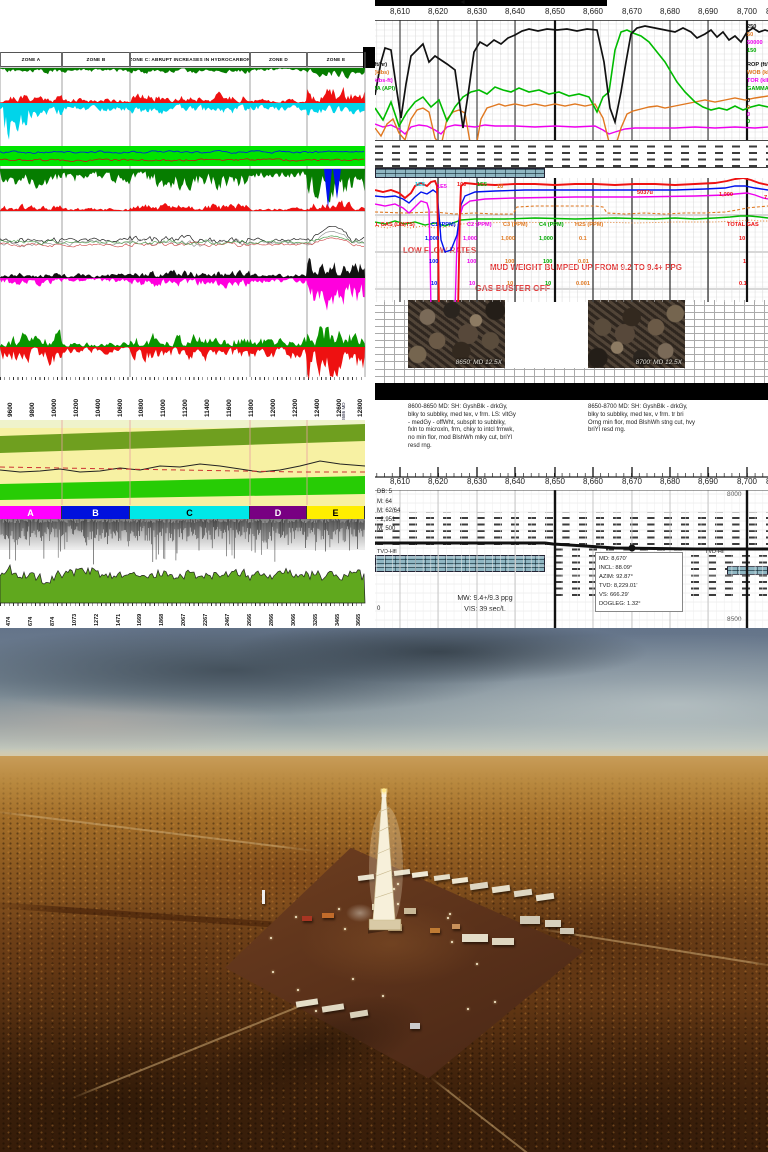  What do you see at coordinates (182, 156) in the screenshot?
I see `track-chromatograph-band` at bounding box center [182, 156].